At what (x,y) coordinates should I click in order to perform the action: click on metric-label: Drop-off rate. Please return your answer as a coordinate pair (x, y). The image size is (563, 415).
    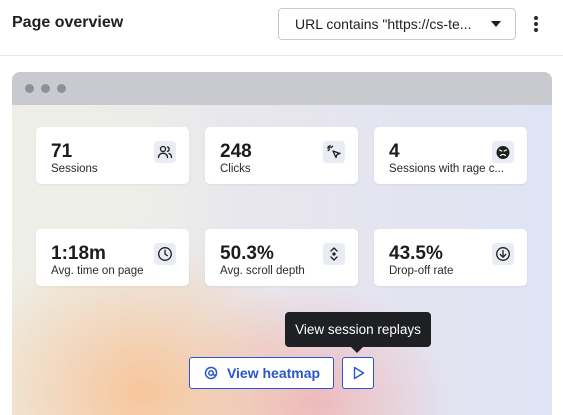
    Looking at the image, I should click on (421, 271).